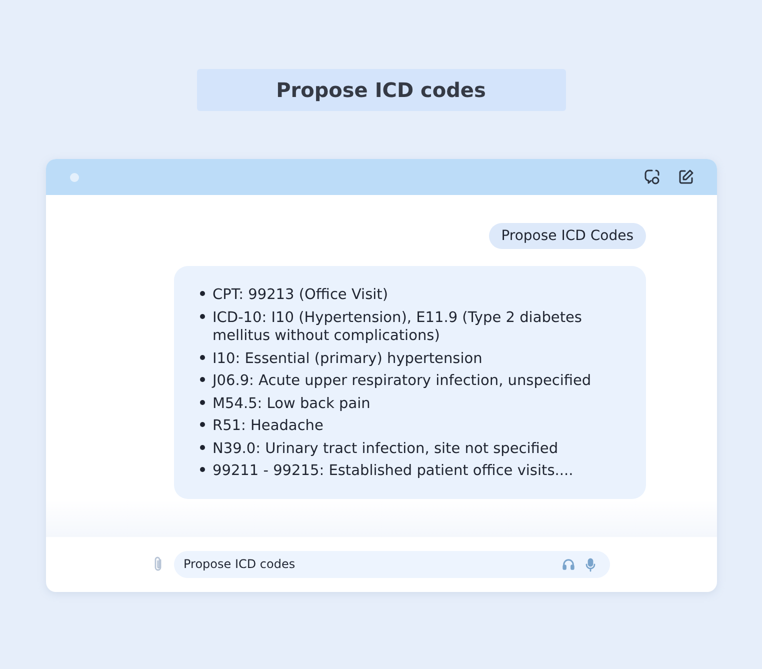 Image resolution: width=762 pixels, height=669 pixels. What do you see at coordinates (347, 359) in the screenshot?
I see `response-item: I10: Essential (primary) hypertension` at bounding box center [347, 359].